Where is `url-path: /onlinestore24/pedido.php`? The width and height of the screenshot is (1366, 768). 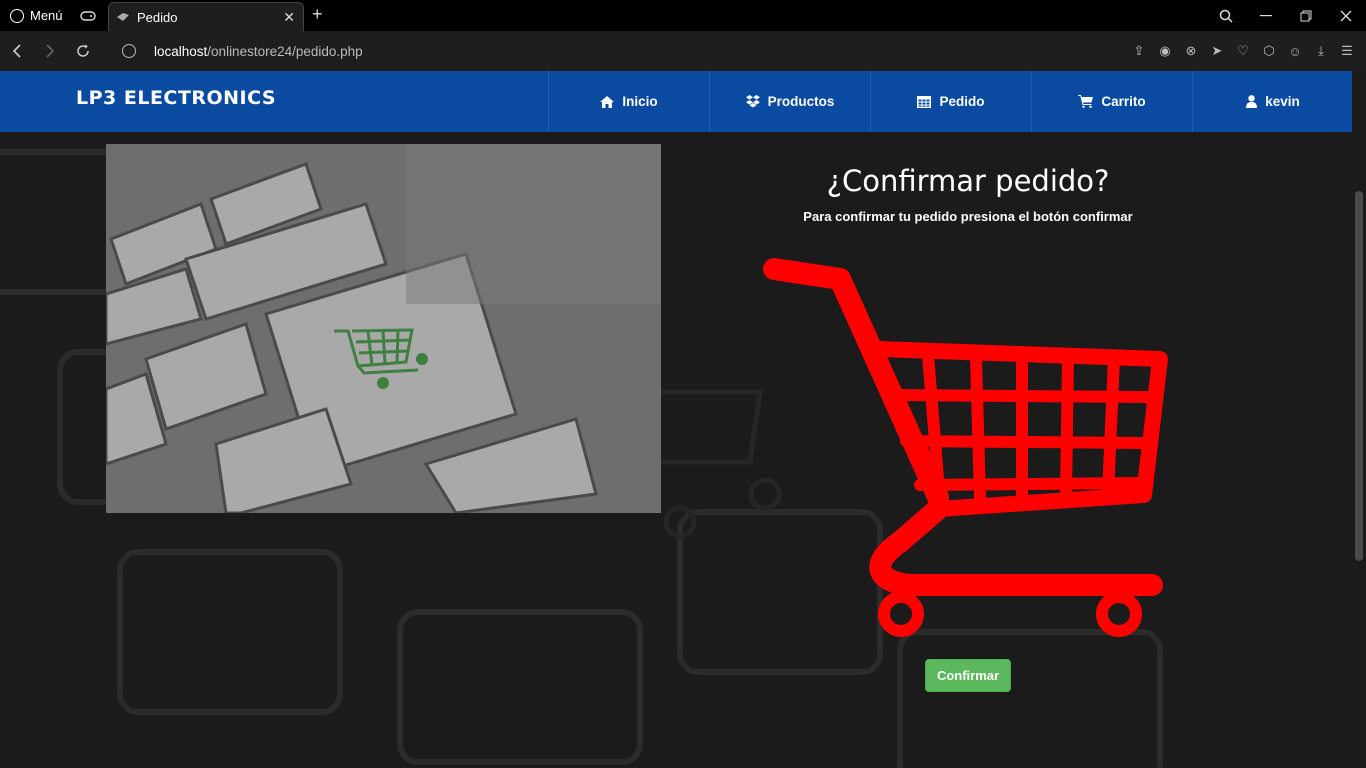
url-path: /onlinestore24/pedido.php is located at coordinates (285, 51).